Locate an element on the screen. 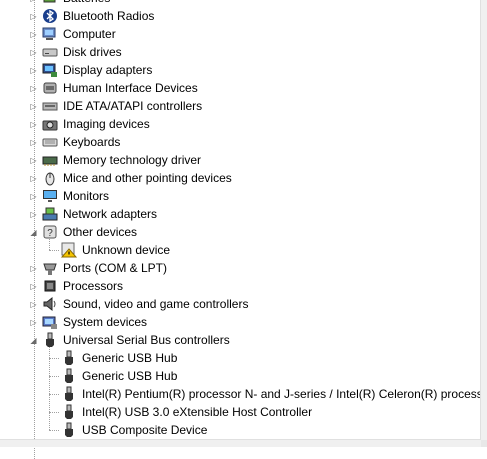 The image size is (487, 459). system-devices-icon is located at coordinates (50, 322).